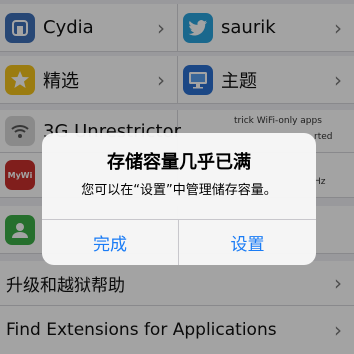 The height and width of the screenshot is (354, 354). I want to click on alert-message: 您可以在“设置”中管理储存容量。, so click(179, 190).